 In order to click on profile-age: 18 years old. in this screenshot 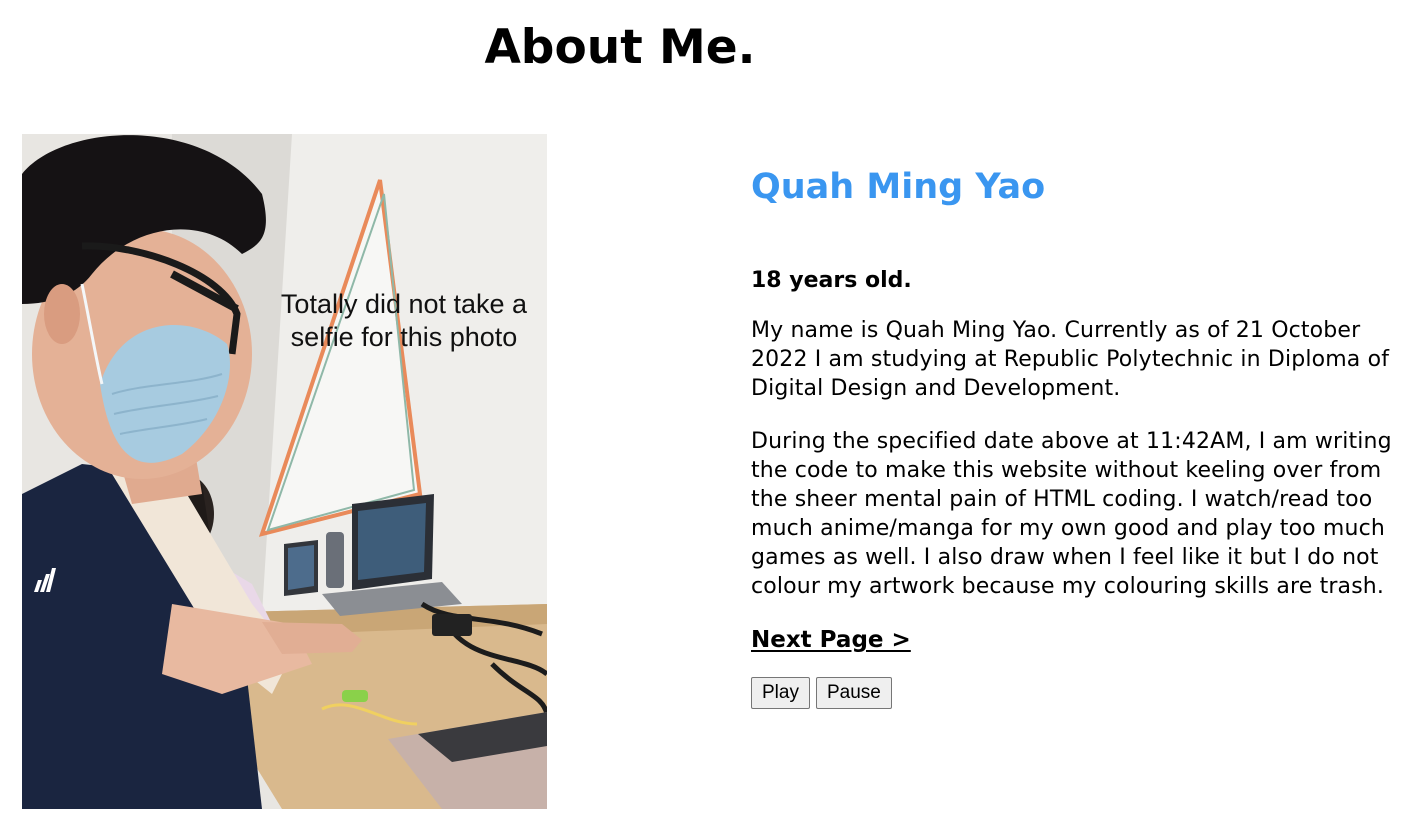, I will do `click(831, 280)`.